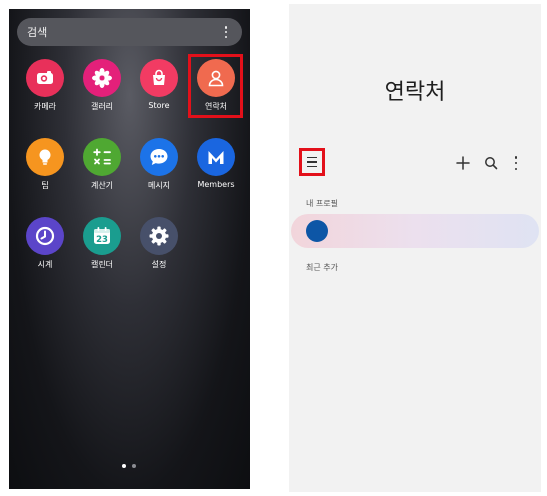  Describe the element at coordinates (102, 157) in the screenshot. I see `calculator-icon` at that location.